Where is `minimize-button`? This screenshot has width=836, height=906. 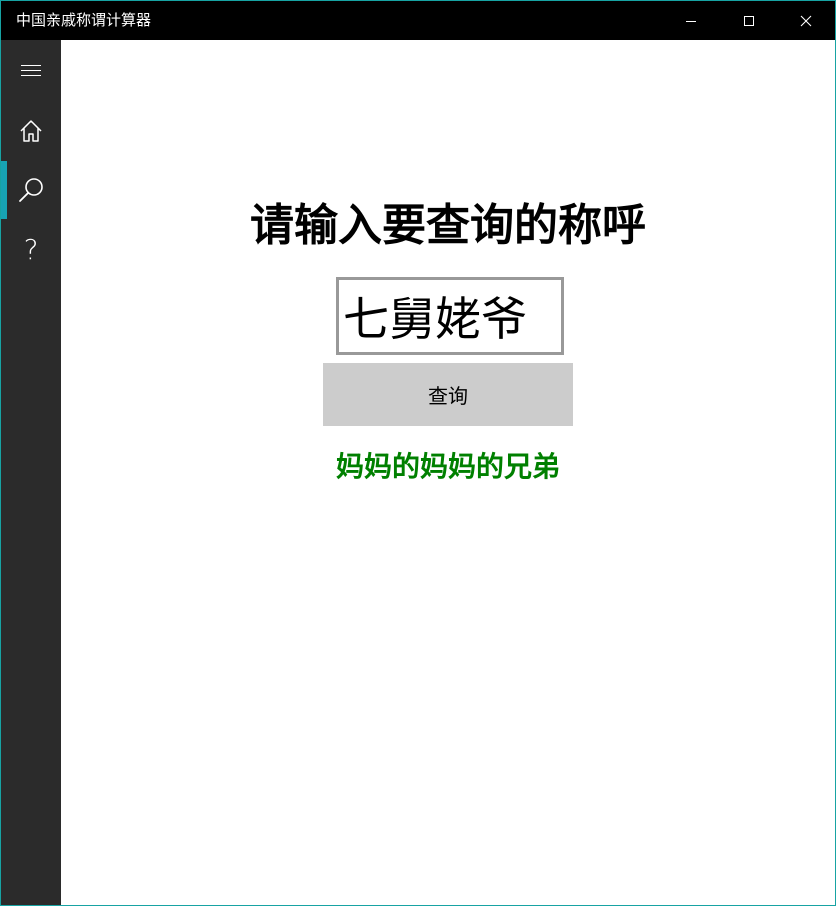 minimize-button is located at coordinates (691, 20).